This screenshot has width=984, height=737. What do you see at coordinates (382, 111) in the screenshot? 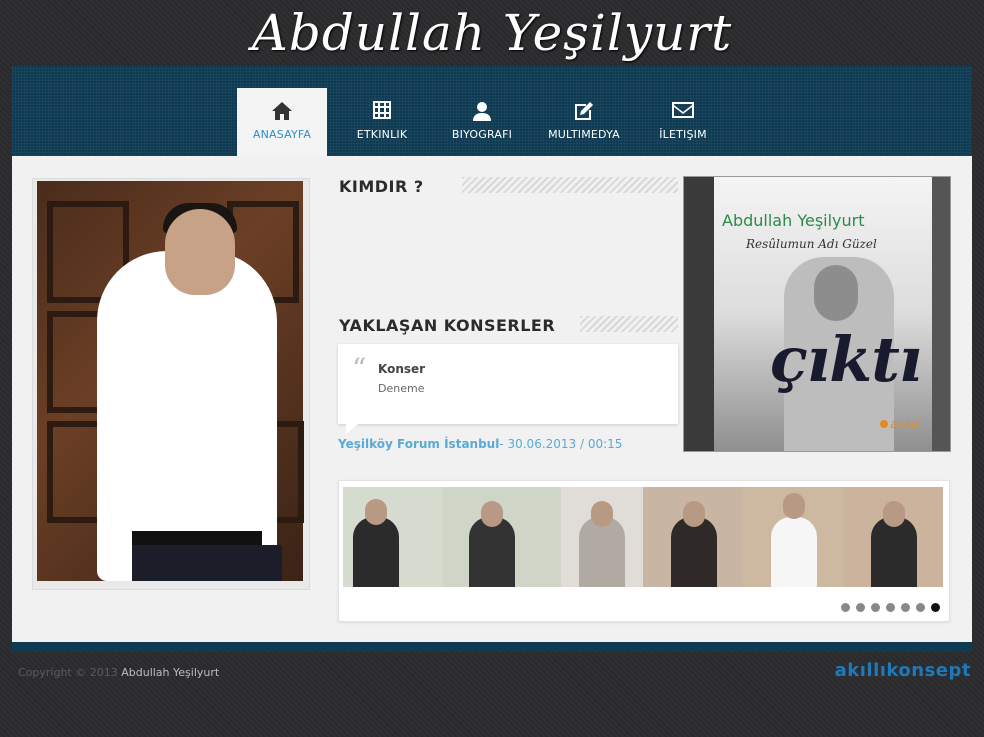
I see `calendar-grid-icon` at bounding box center [382, 111].